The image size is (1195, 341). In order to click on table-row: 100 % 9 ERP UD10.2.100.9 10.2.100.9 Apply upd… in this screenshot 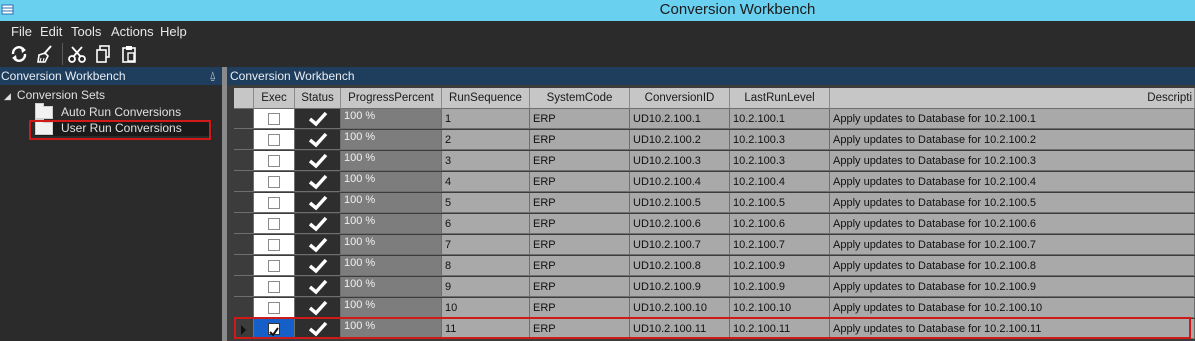, I will do `click(714, 287)`.